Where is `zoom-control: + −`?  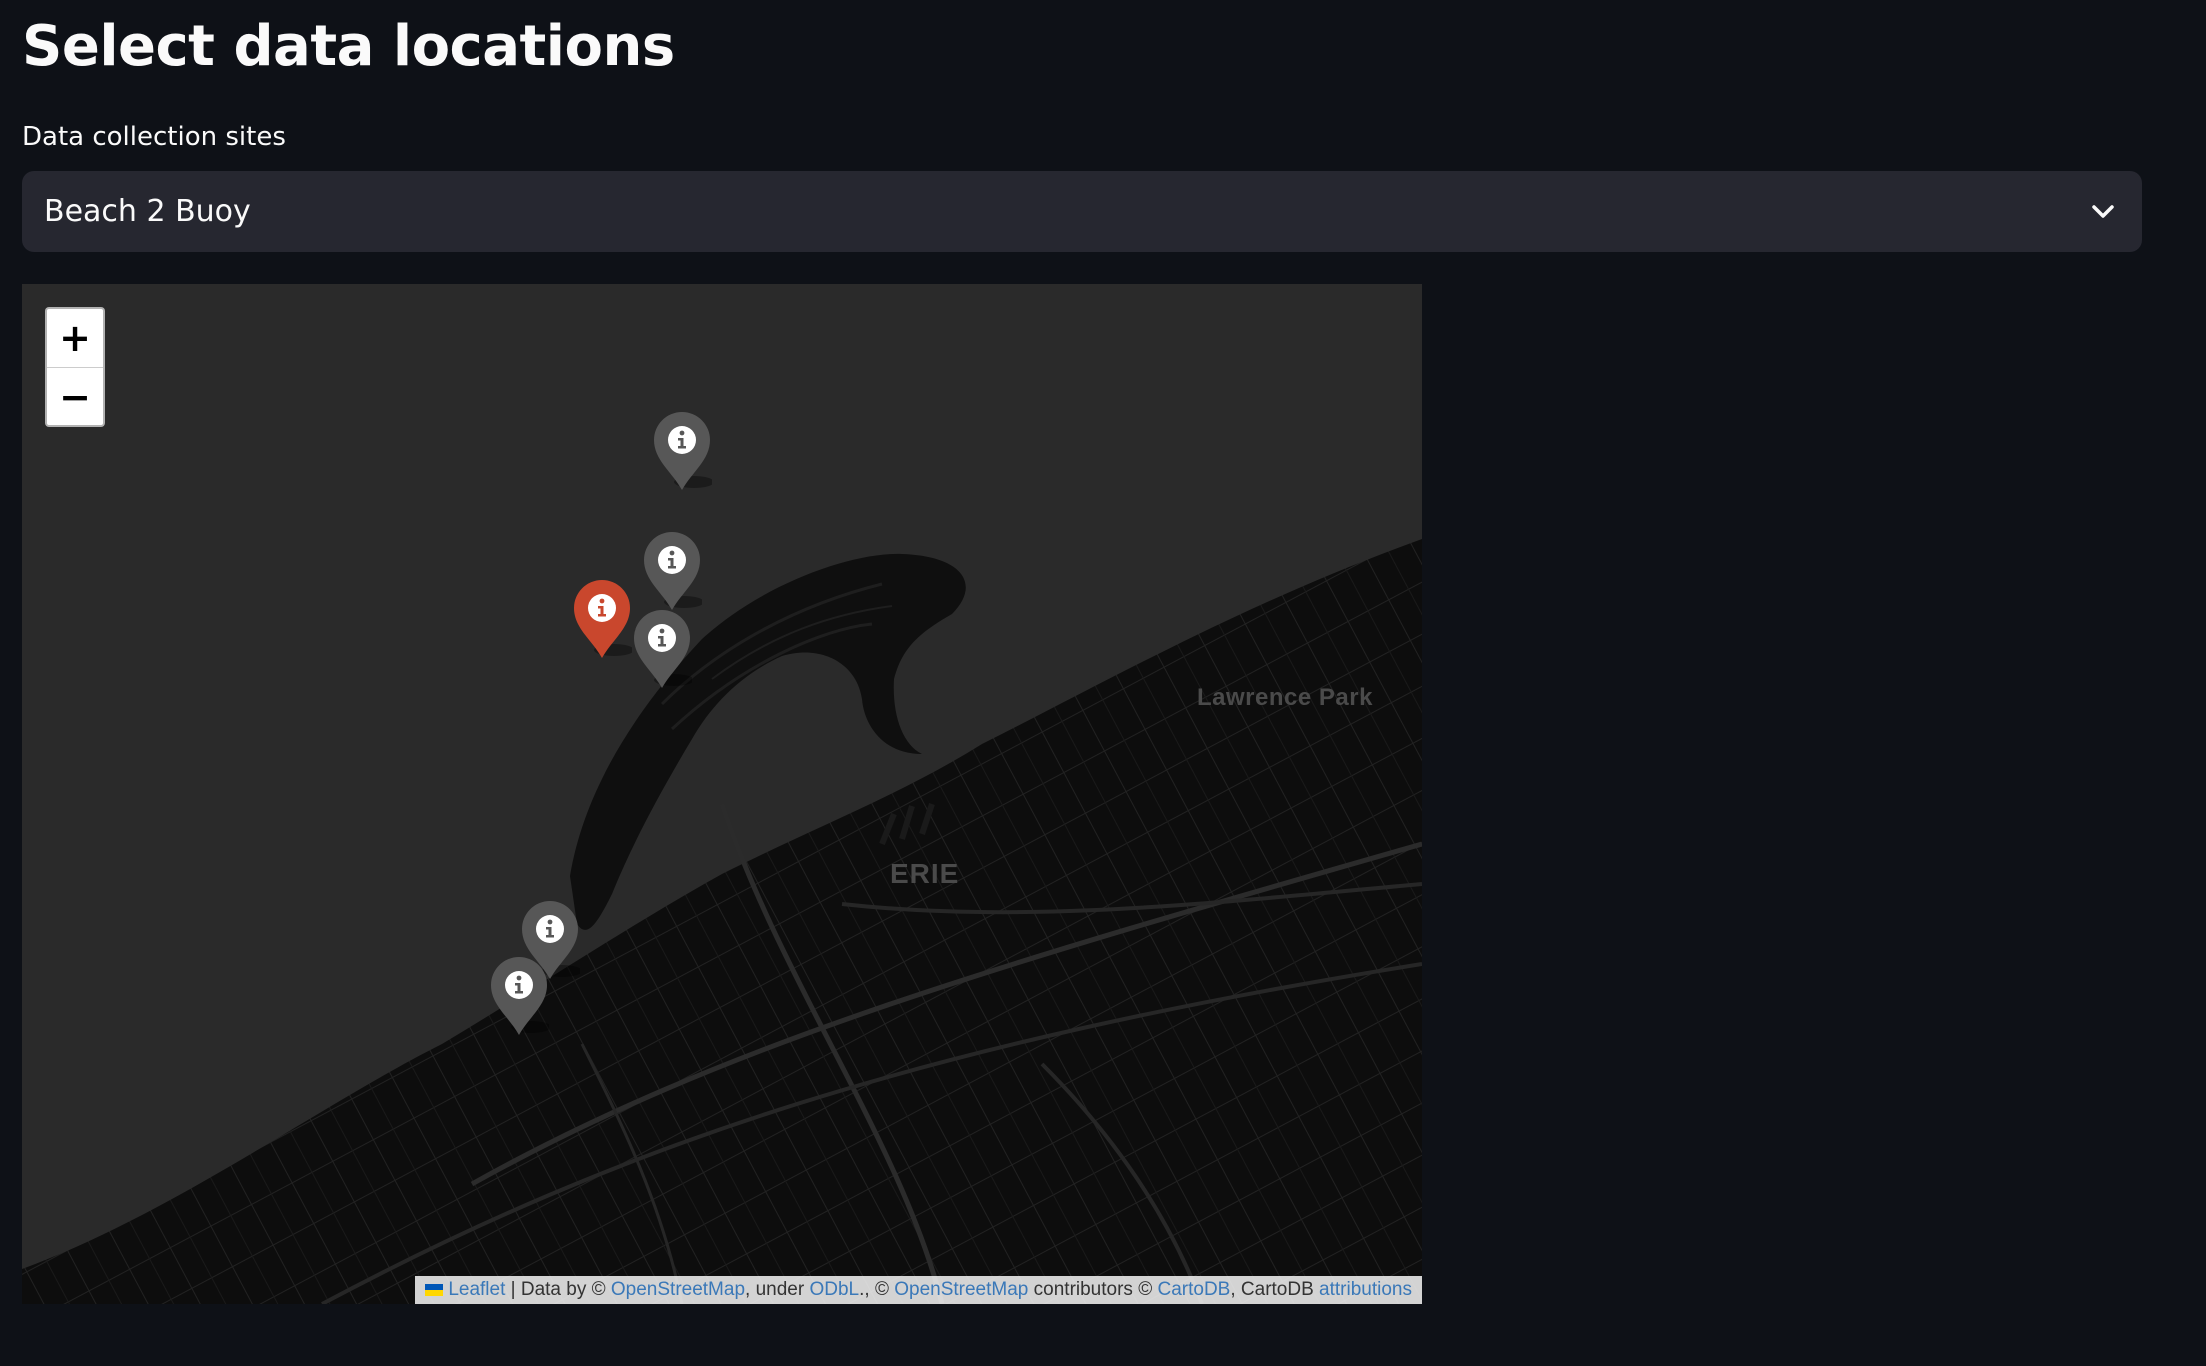 zoom-control: + − is located at coordinates (75, 367).